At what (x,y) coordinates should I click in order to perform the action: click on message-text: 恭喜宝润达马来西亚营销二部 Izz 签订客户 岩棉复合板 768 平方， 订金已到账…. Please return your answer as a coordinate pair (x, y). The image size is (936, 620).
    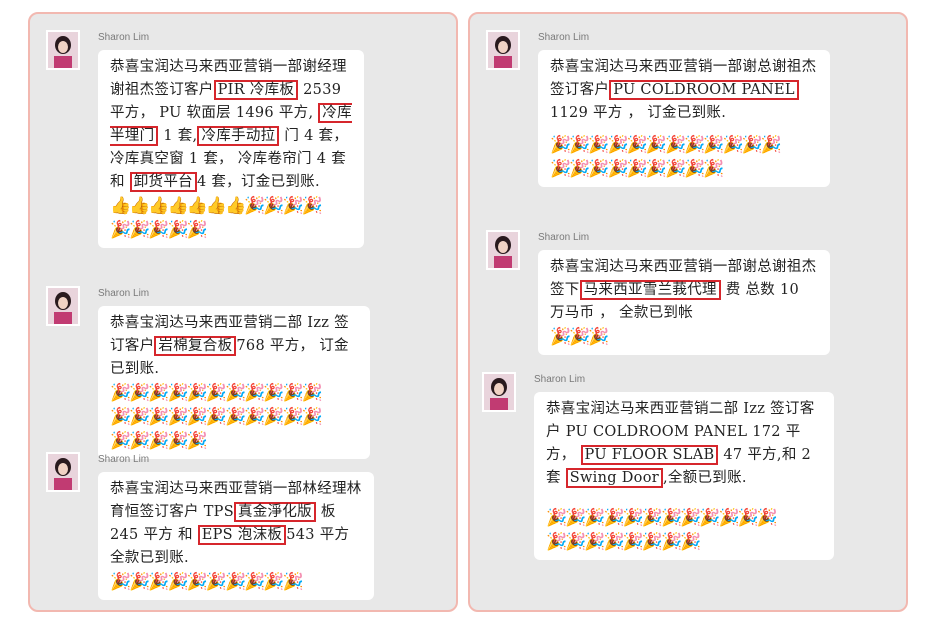
    Looking at the image, I should click on (229, 346).